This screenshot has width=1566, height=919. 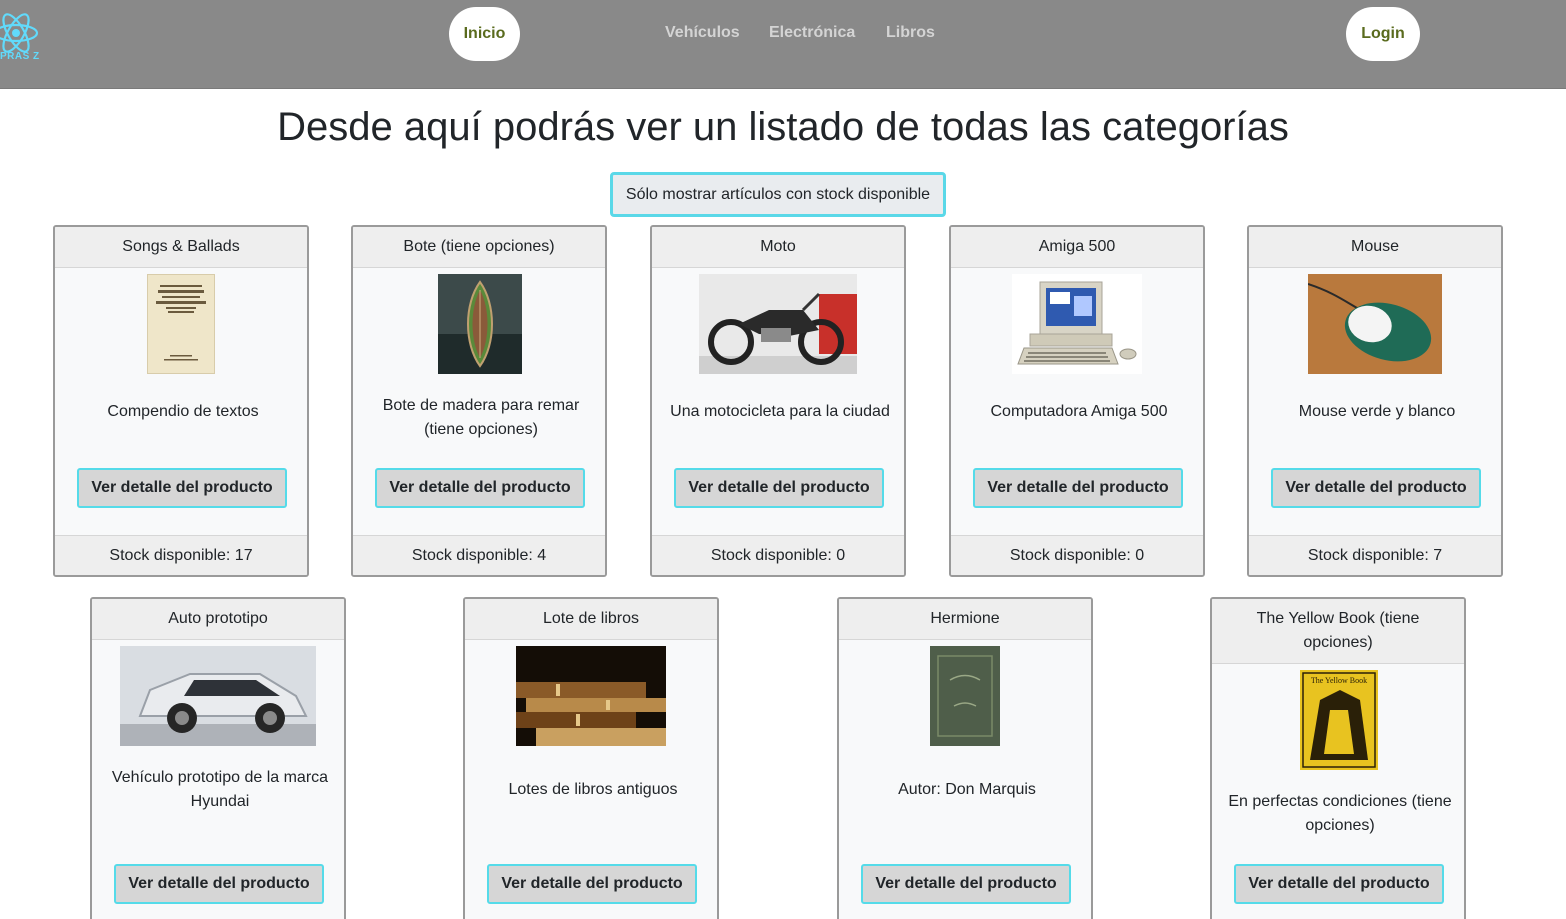 I want to click on yellow-book-image: The Yellow Book, so click(x=1339, y=720).